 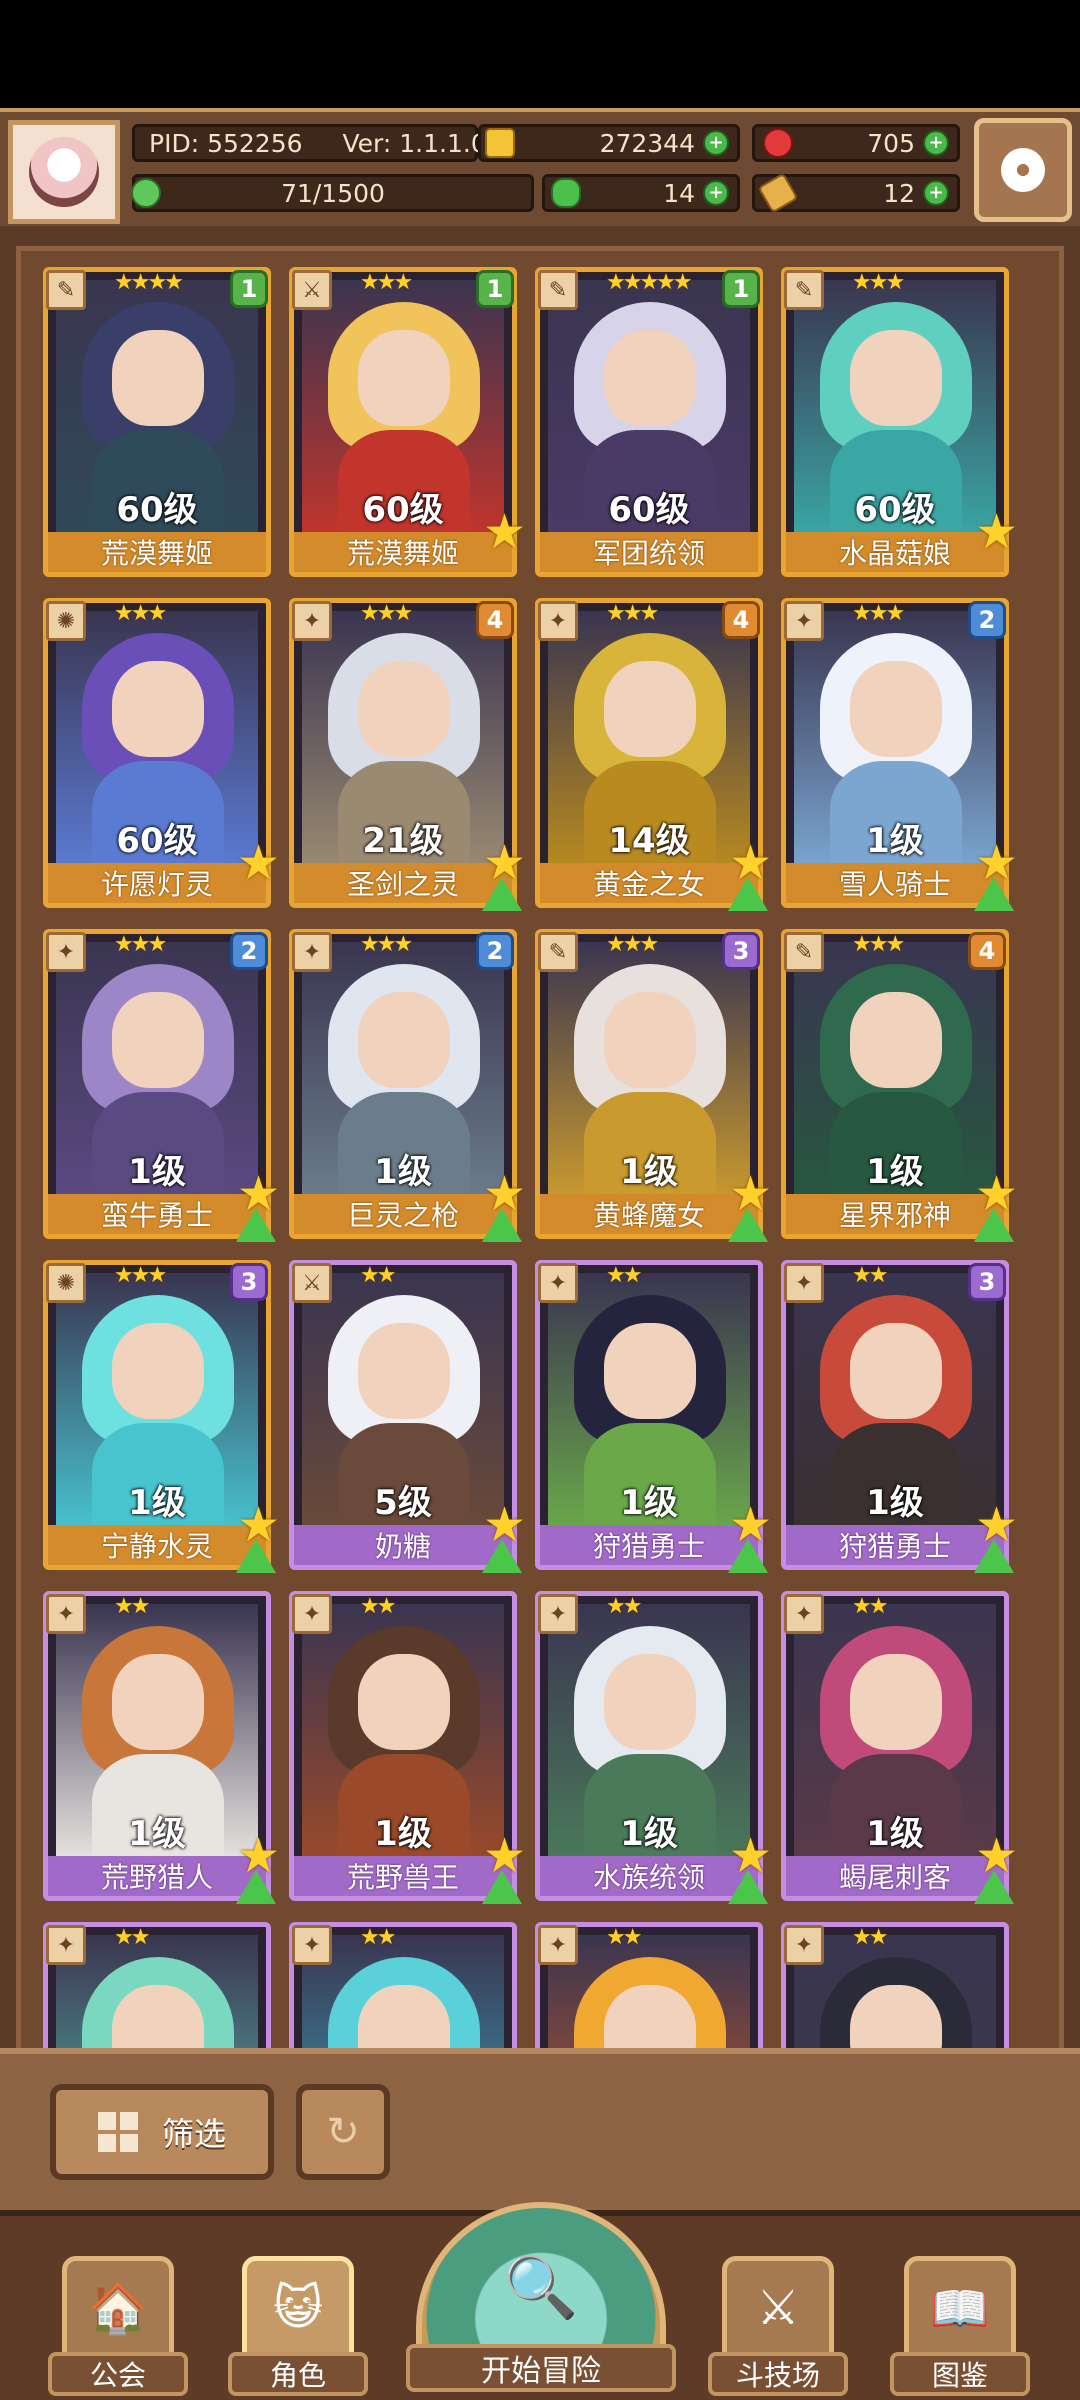 What do you see at coordinates (649, 282) in the screenshot?
I see `star-rating: ★★★★★` at bounding box center [649, 282].